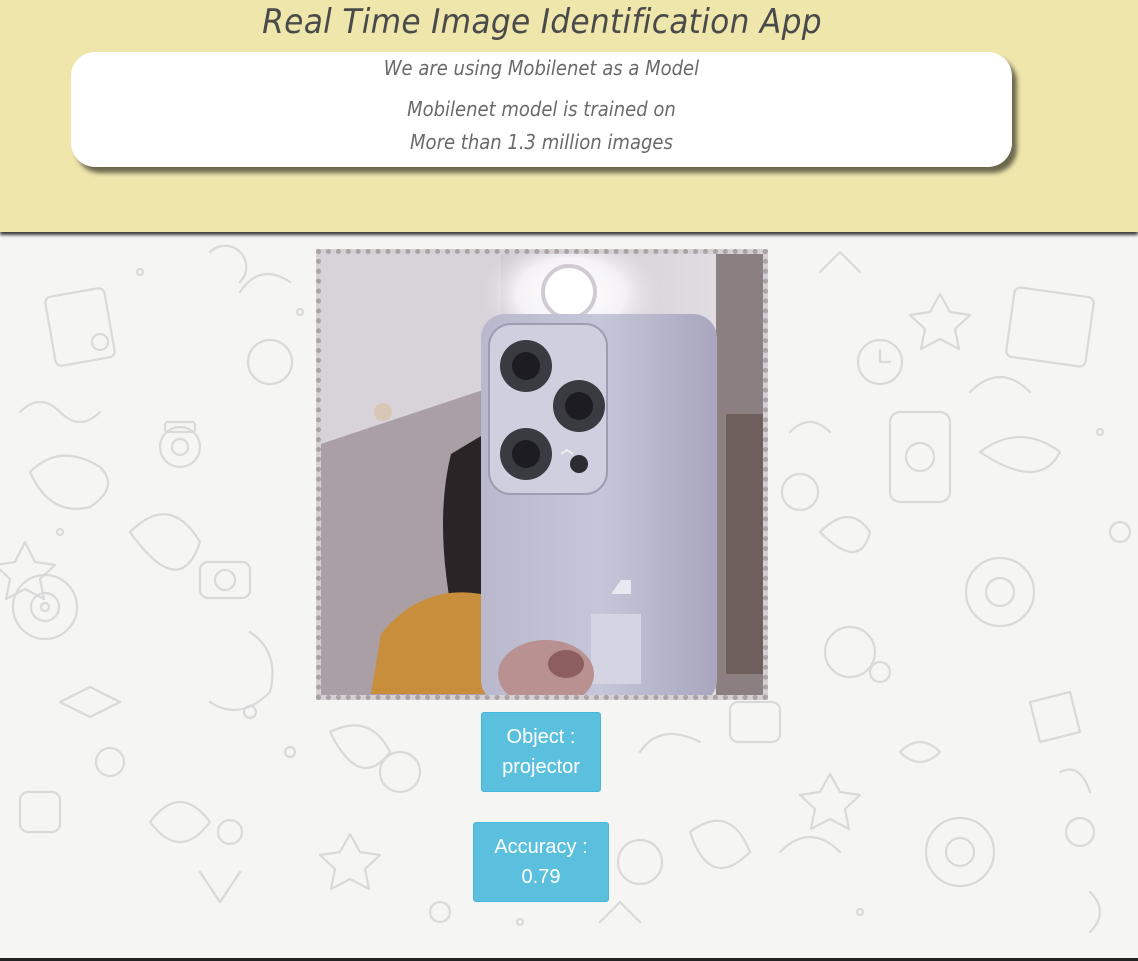  I want to click on accuracy-label: Accuracy :, so click(541, 847).